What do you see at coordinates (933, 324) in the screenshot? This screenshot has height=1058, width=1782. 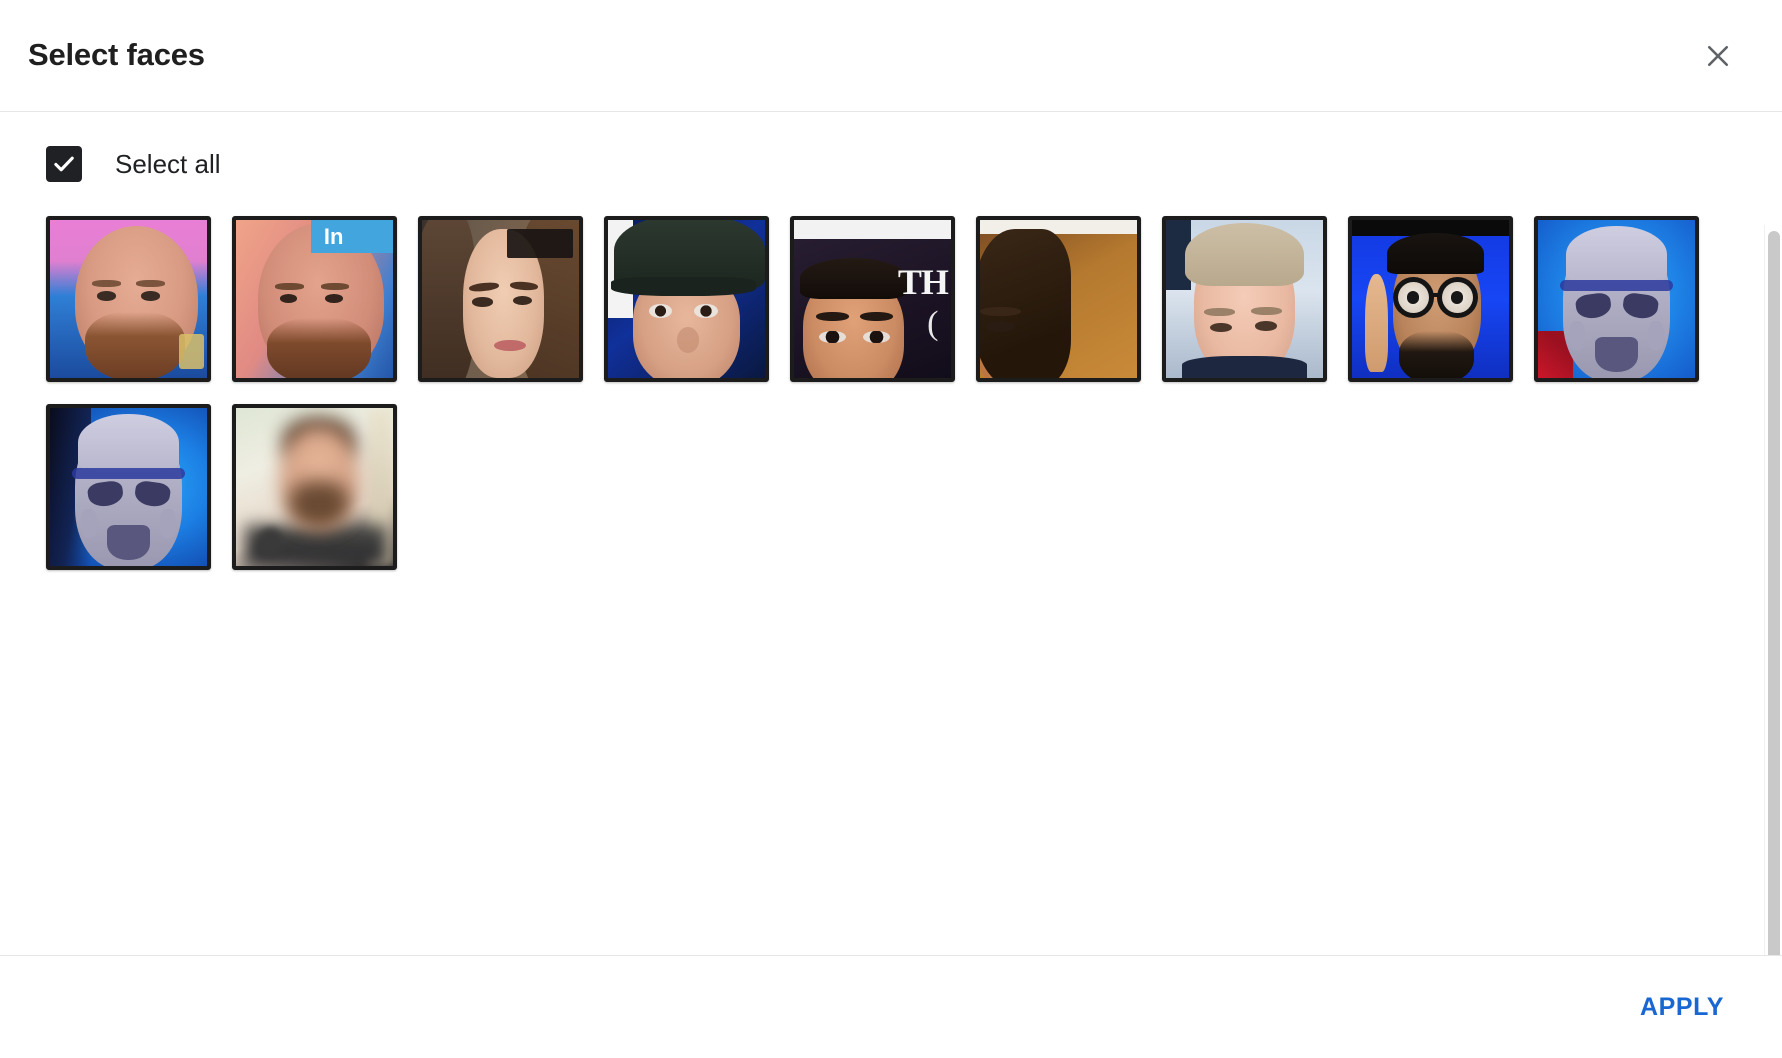 I see `thumbnail-overlay-paren: (` at bounding box center [933, 324].